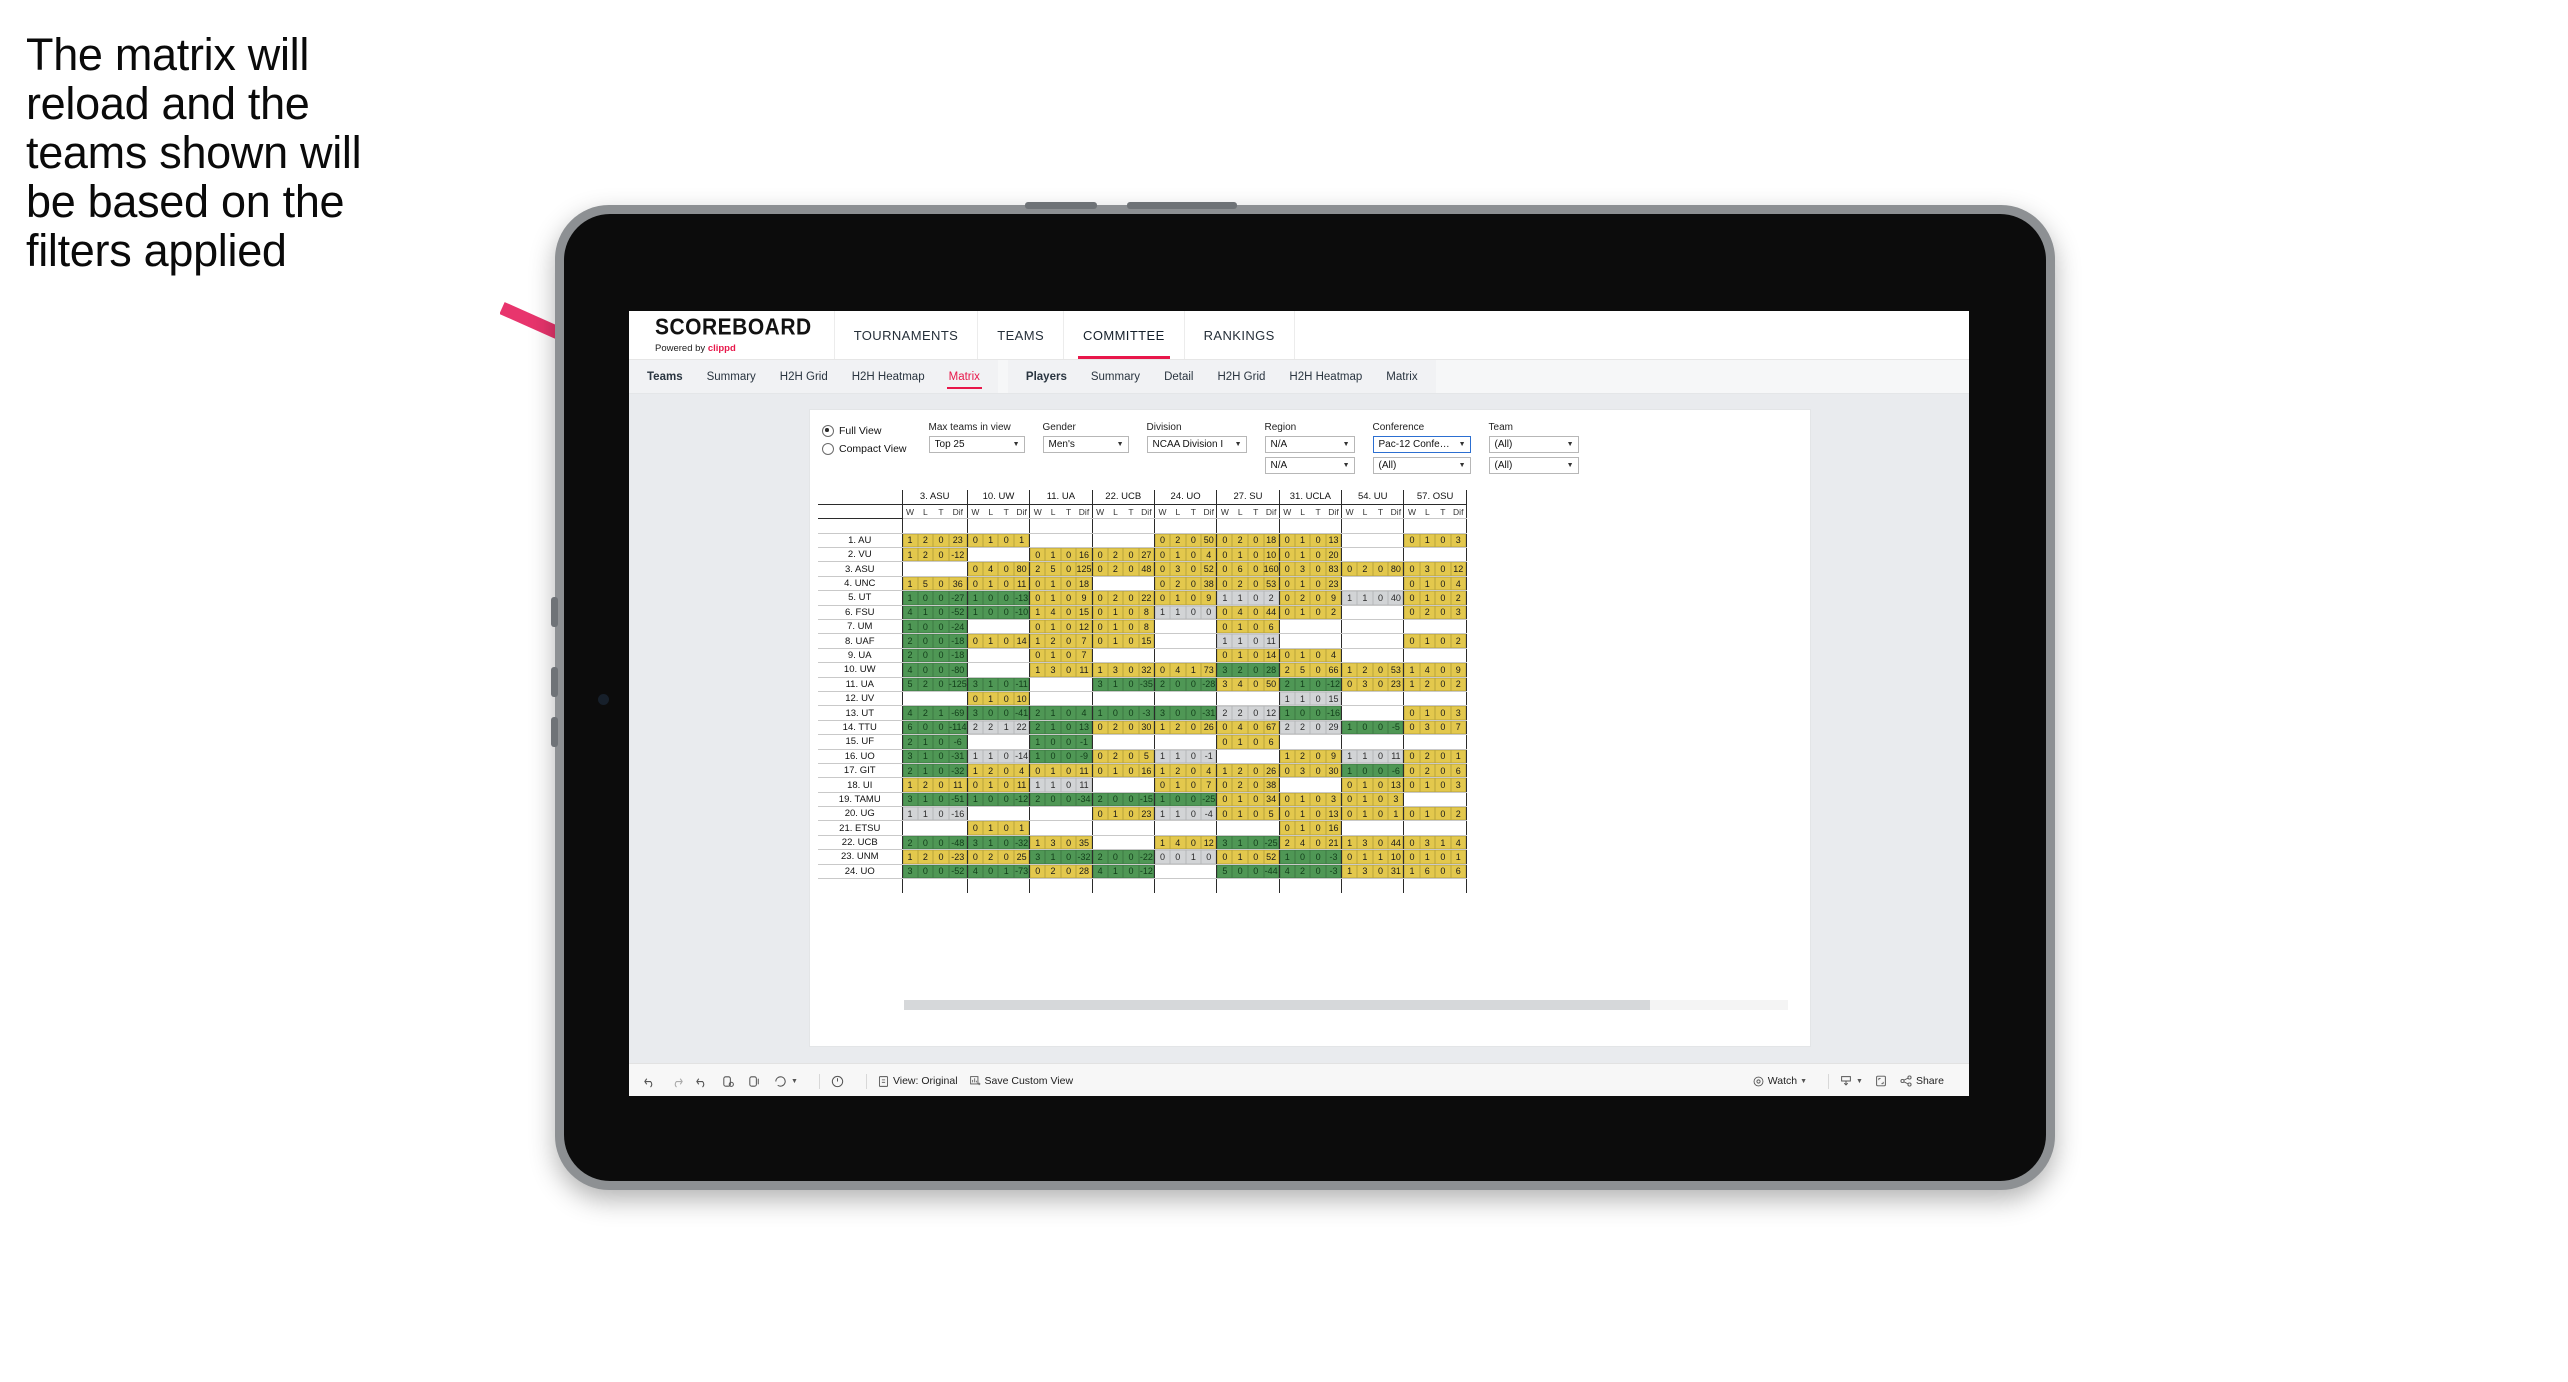 This screenshot has width=2568, height=1382. I want to click on matrix-cell: -31, so click(1209, 713).